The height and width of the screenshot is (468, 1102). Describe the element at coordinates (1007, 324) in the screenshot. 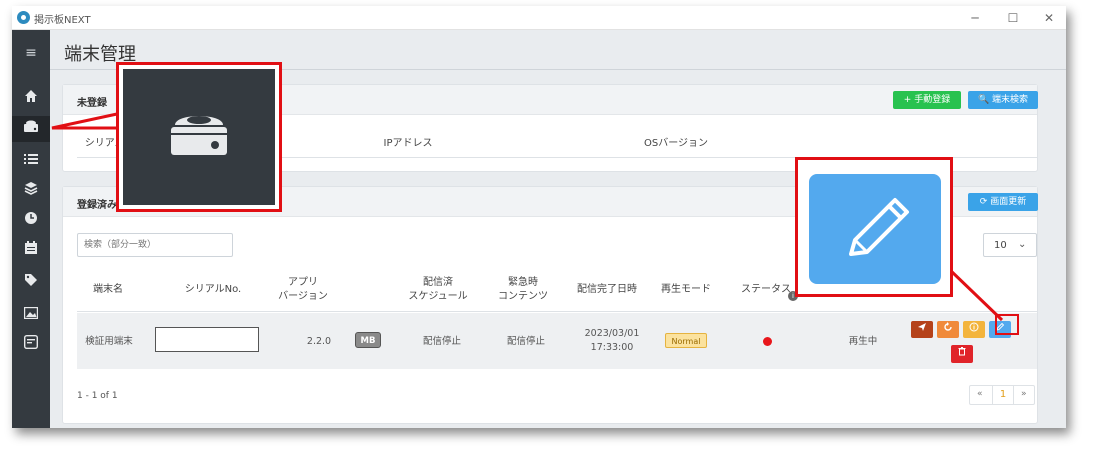

I see `edit-button-highlight` at that location.